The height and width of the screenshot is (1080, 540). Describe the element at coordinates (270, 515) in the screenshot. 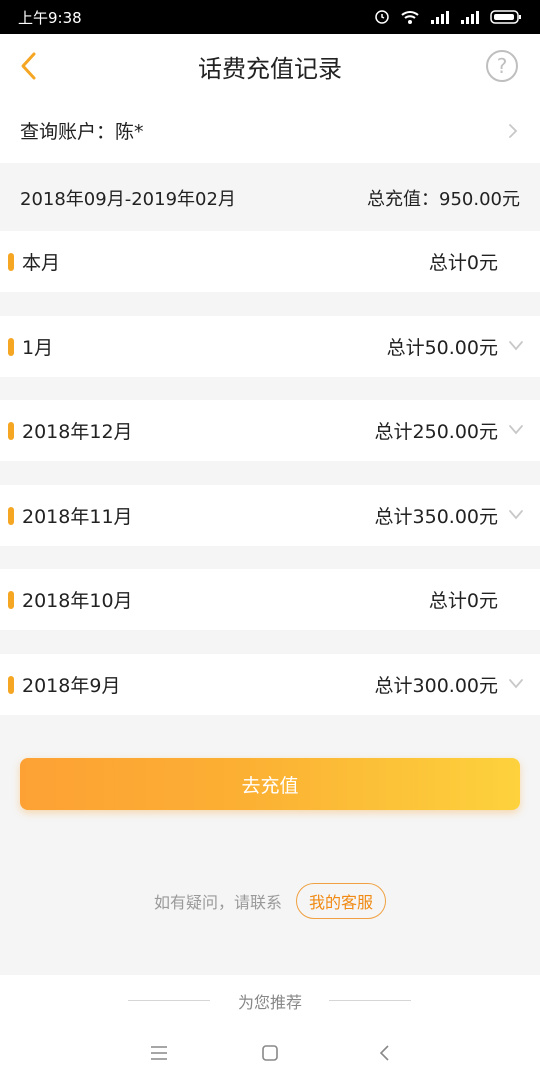

I see `month-row: 2018年11月 总计350.00元` at that location.